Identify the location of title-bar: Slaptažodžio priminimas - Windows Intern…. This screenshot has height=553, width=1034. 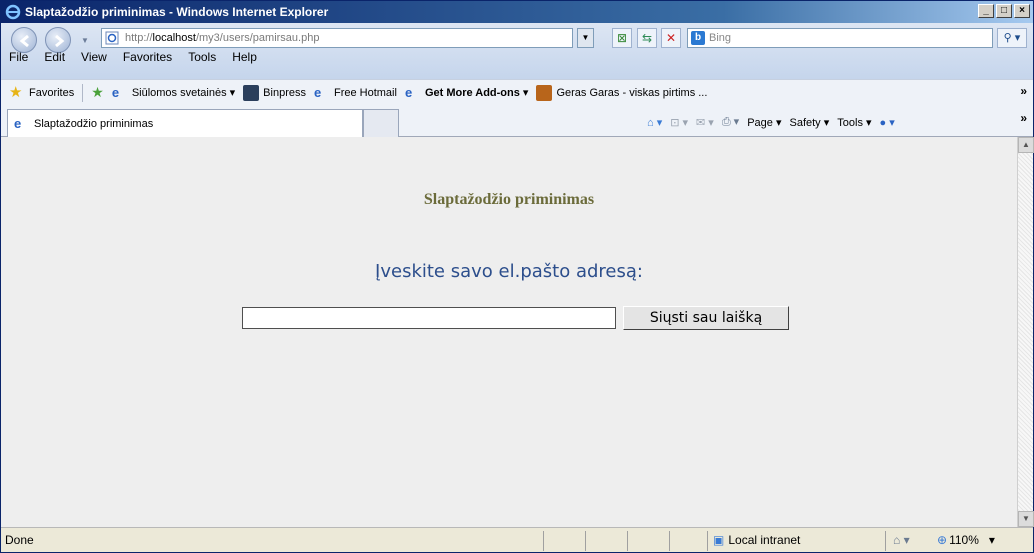
(517, 12).